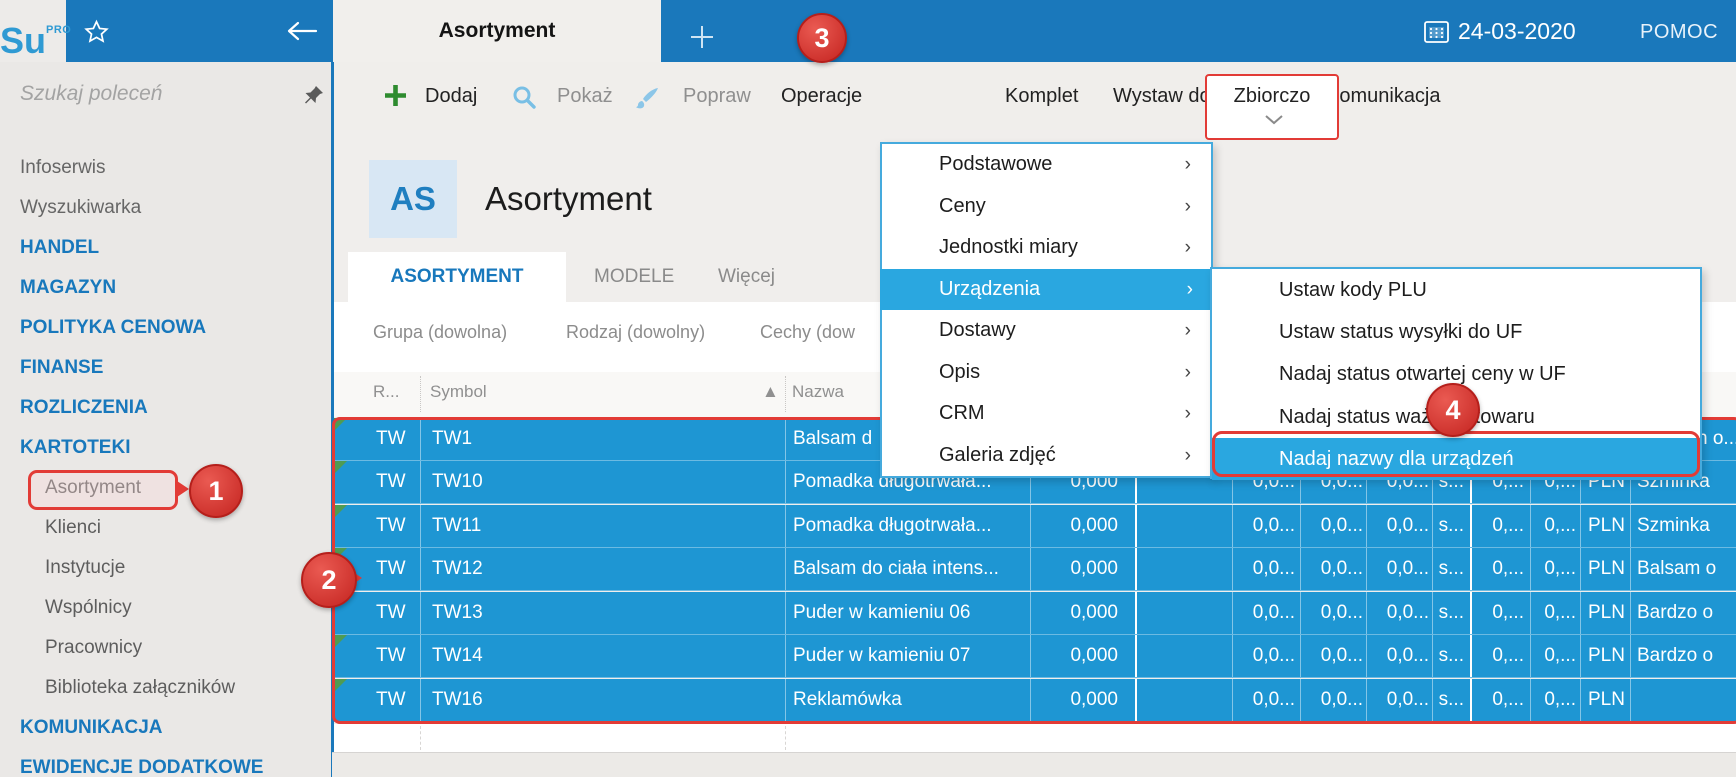 This screenshot has height=777, width=1736. What do you see at coordinates (1046, 165) in the screenshot?
I see `menu-item-podstawowe: Podstawowe ›` at bounding box center [1046, 165].